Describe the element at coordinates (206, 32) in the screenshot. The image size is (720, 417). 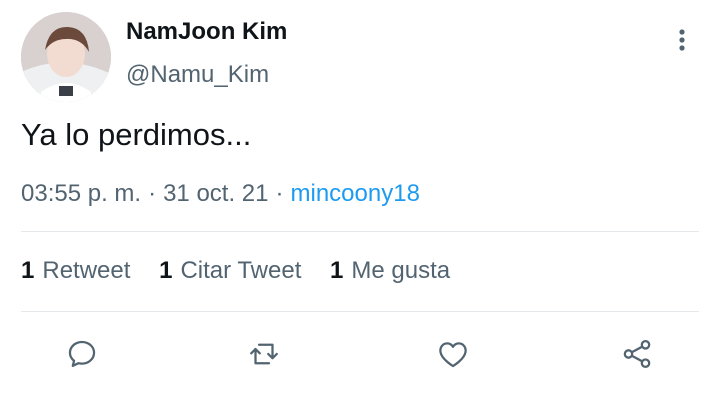
I see `author-name: NamJoon Kim` at that location.